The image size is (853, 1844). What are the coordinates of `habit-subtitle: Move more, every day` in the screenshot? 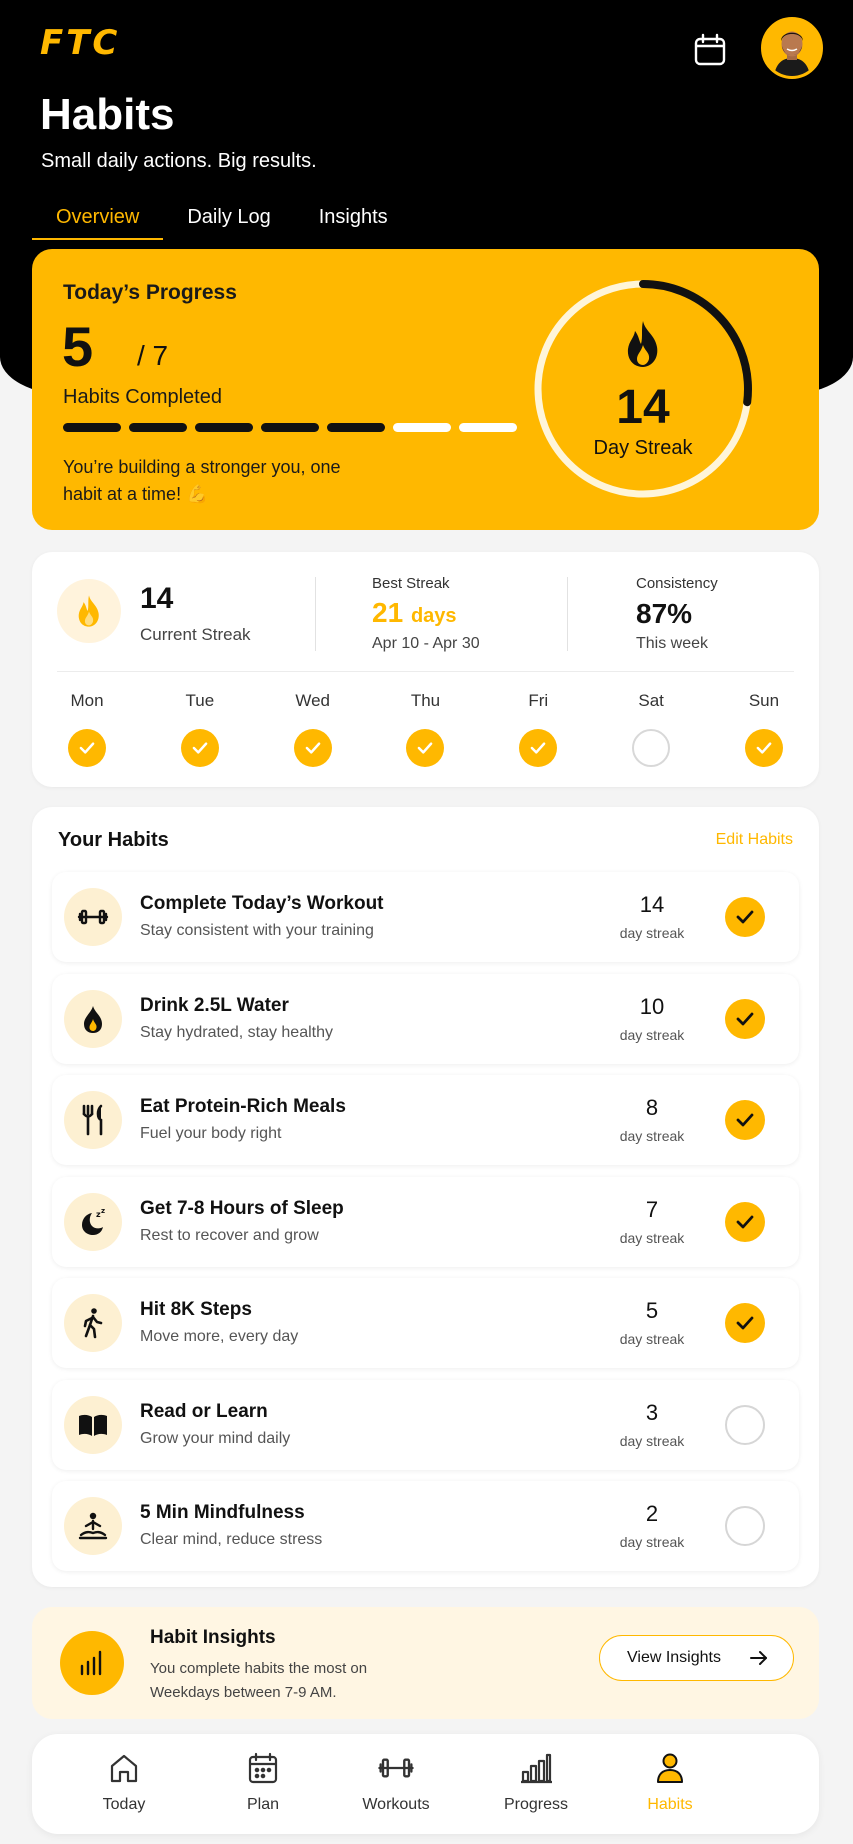 It's located at (219, 1336).